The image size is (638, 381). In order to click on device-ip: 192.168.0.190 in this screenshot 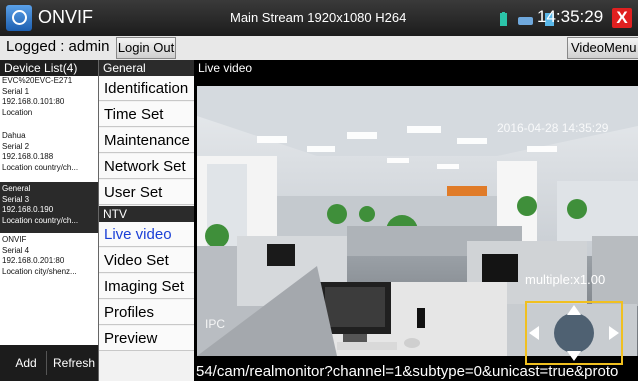, I will do `click(28, 210)`.